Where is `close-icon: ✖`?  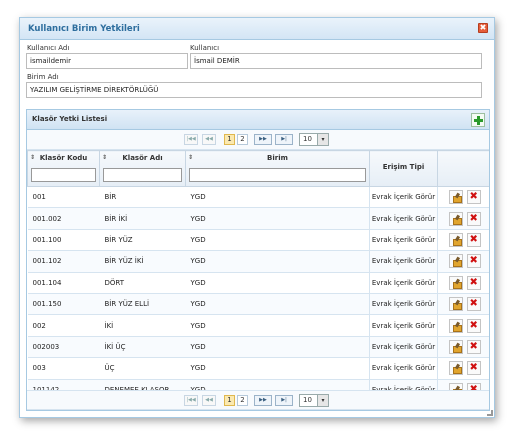 close-icon: ✖ is located at coordinates (483, 28).